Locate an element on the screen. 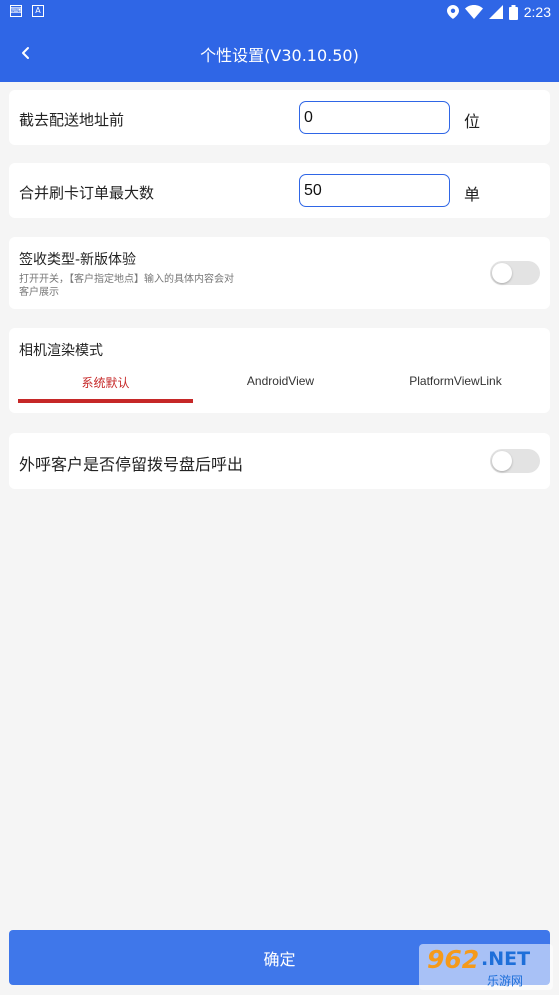  wifi-icon is located at coordinates (473, 12).